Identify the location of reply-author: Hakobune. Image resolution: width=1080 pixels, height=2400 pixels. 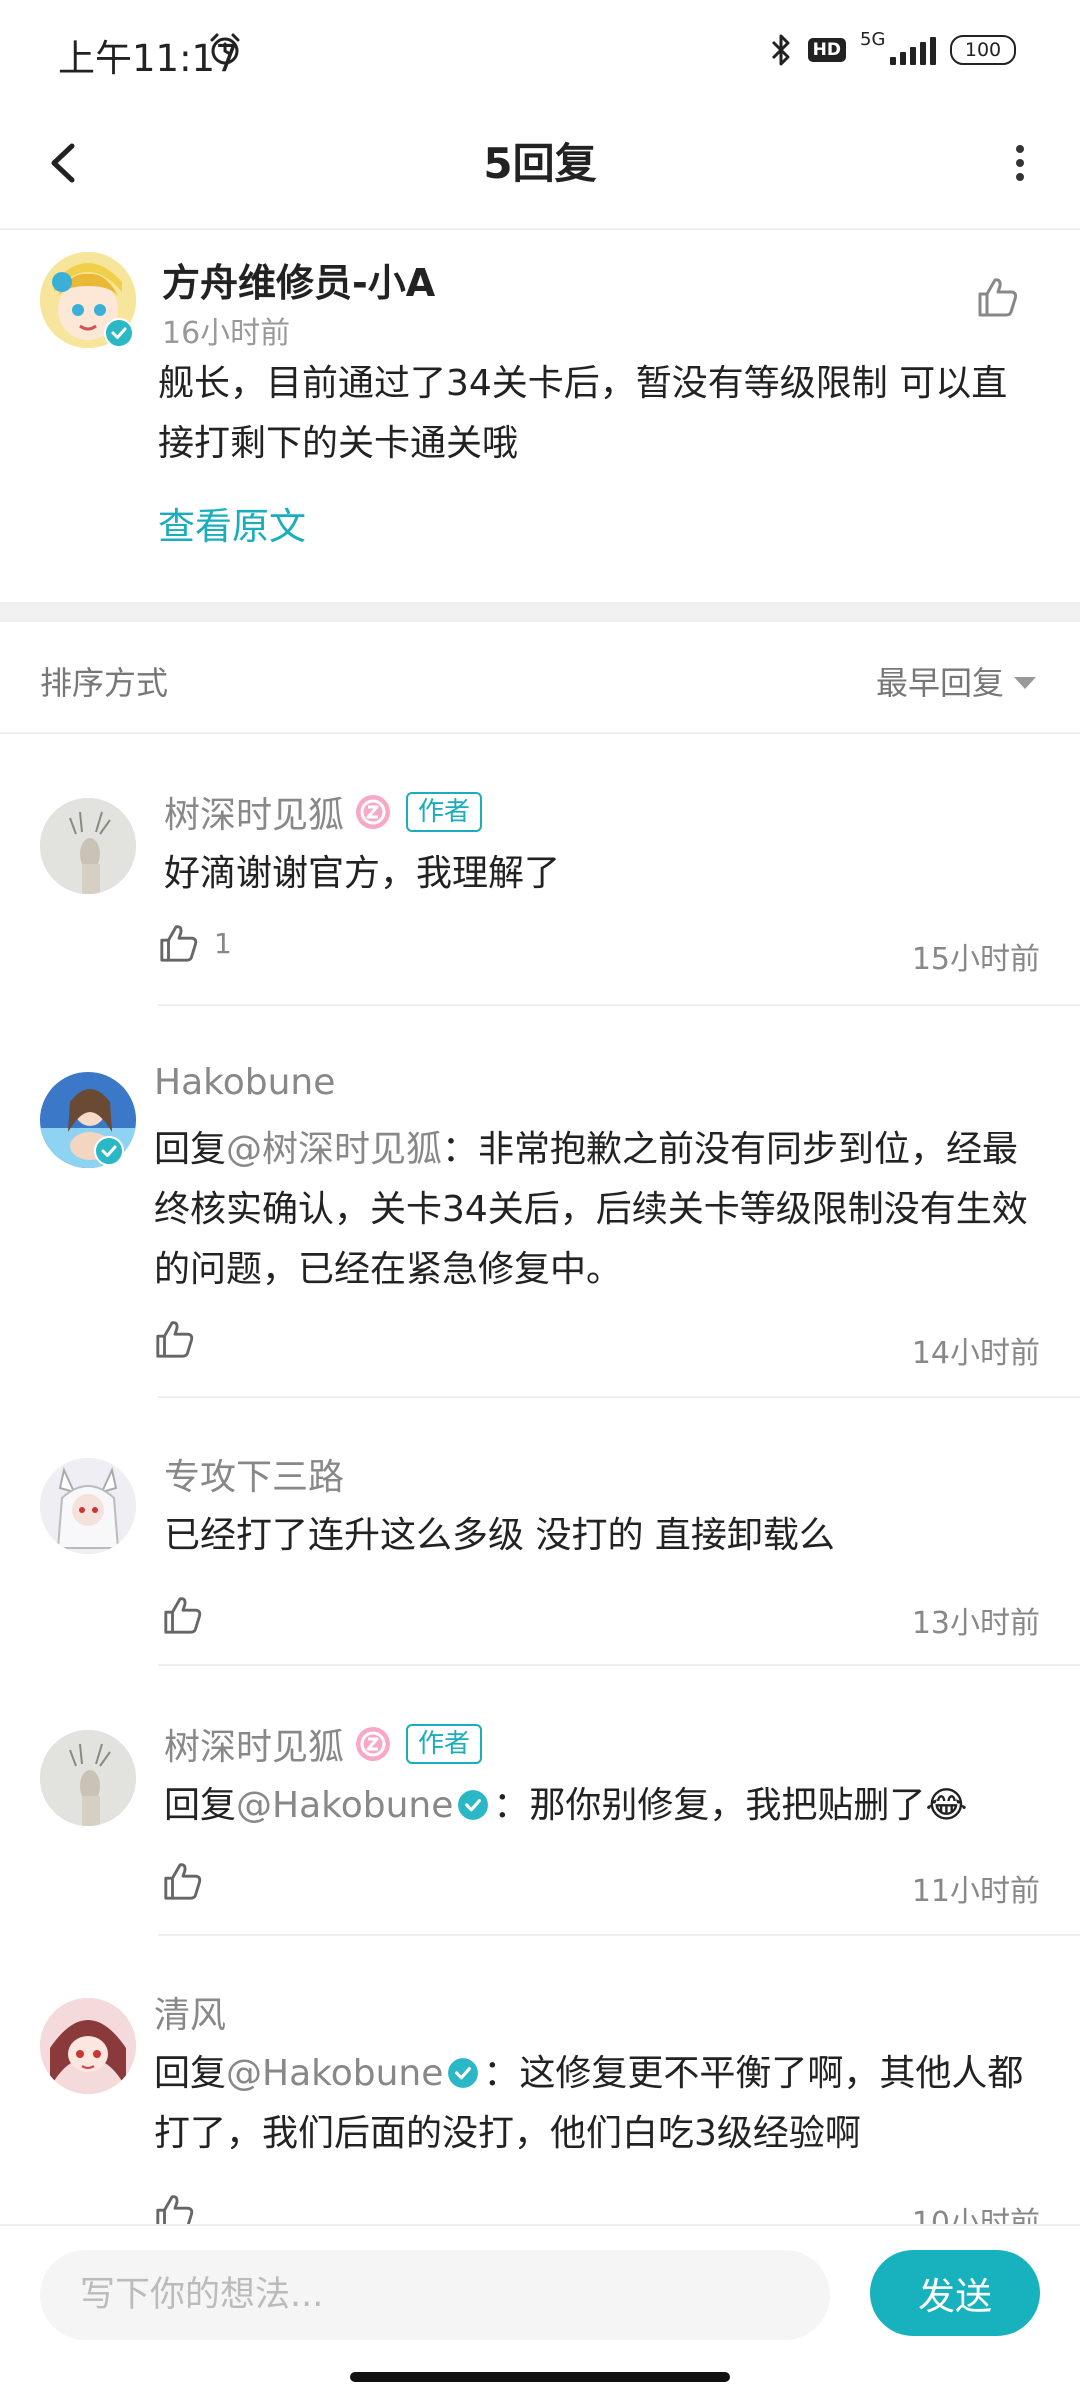
(244, 1082).